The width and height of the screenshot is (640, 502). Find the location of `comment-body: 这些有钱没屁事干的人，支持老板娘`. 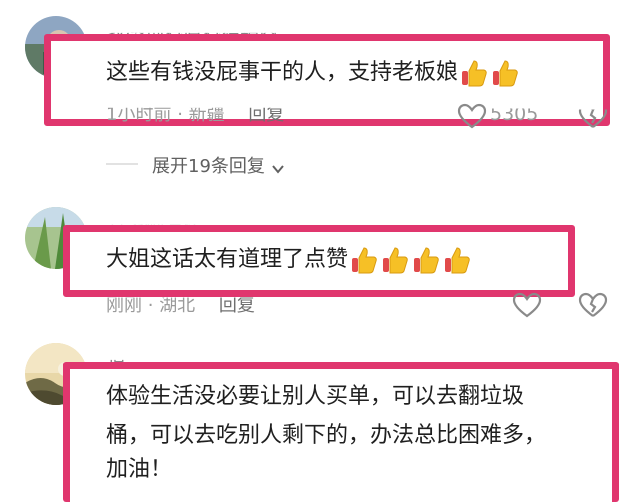

comment-body: 这些有钱没屁事干的人，支持老板娘 is located at coordinates (282, 72).